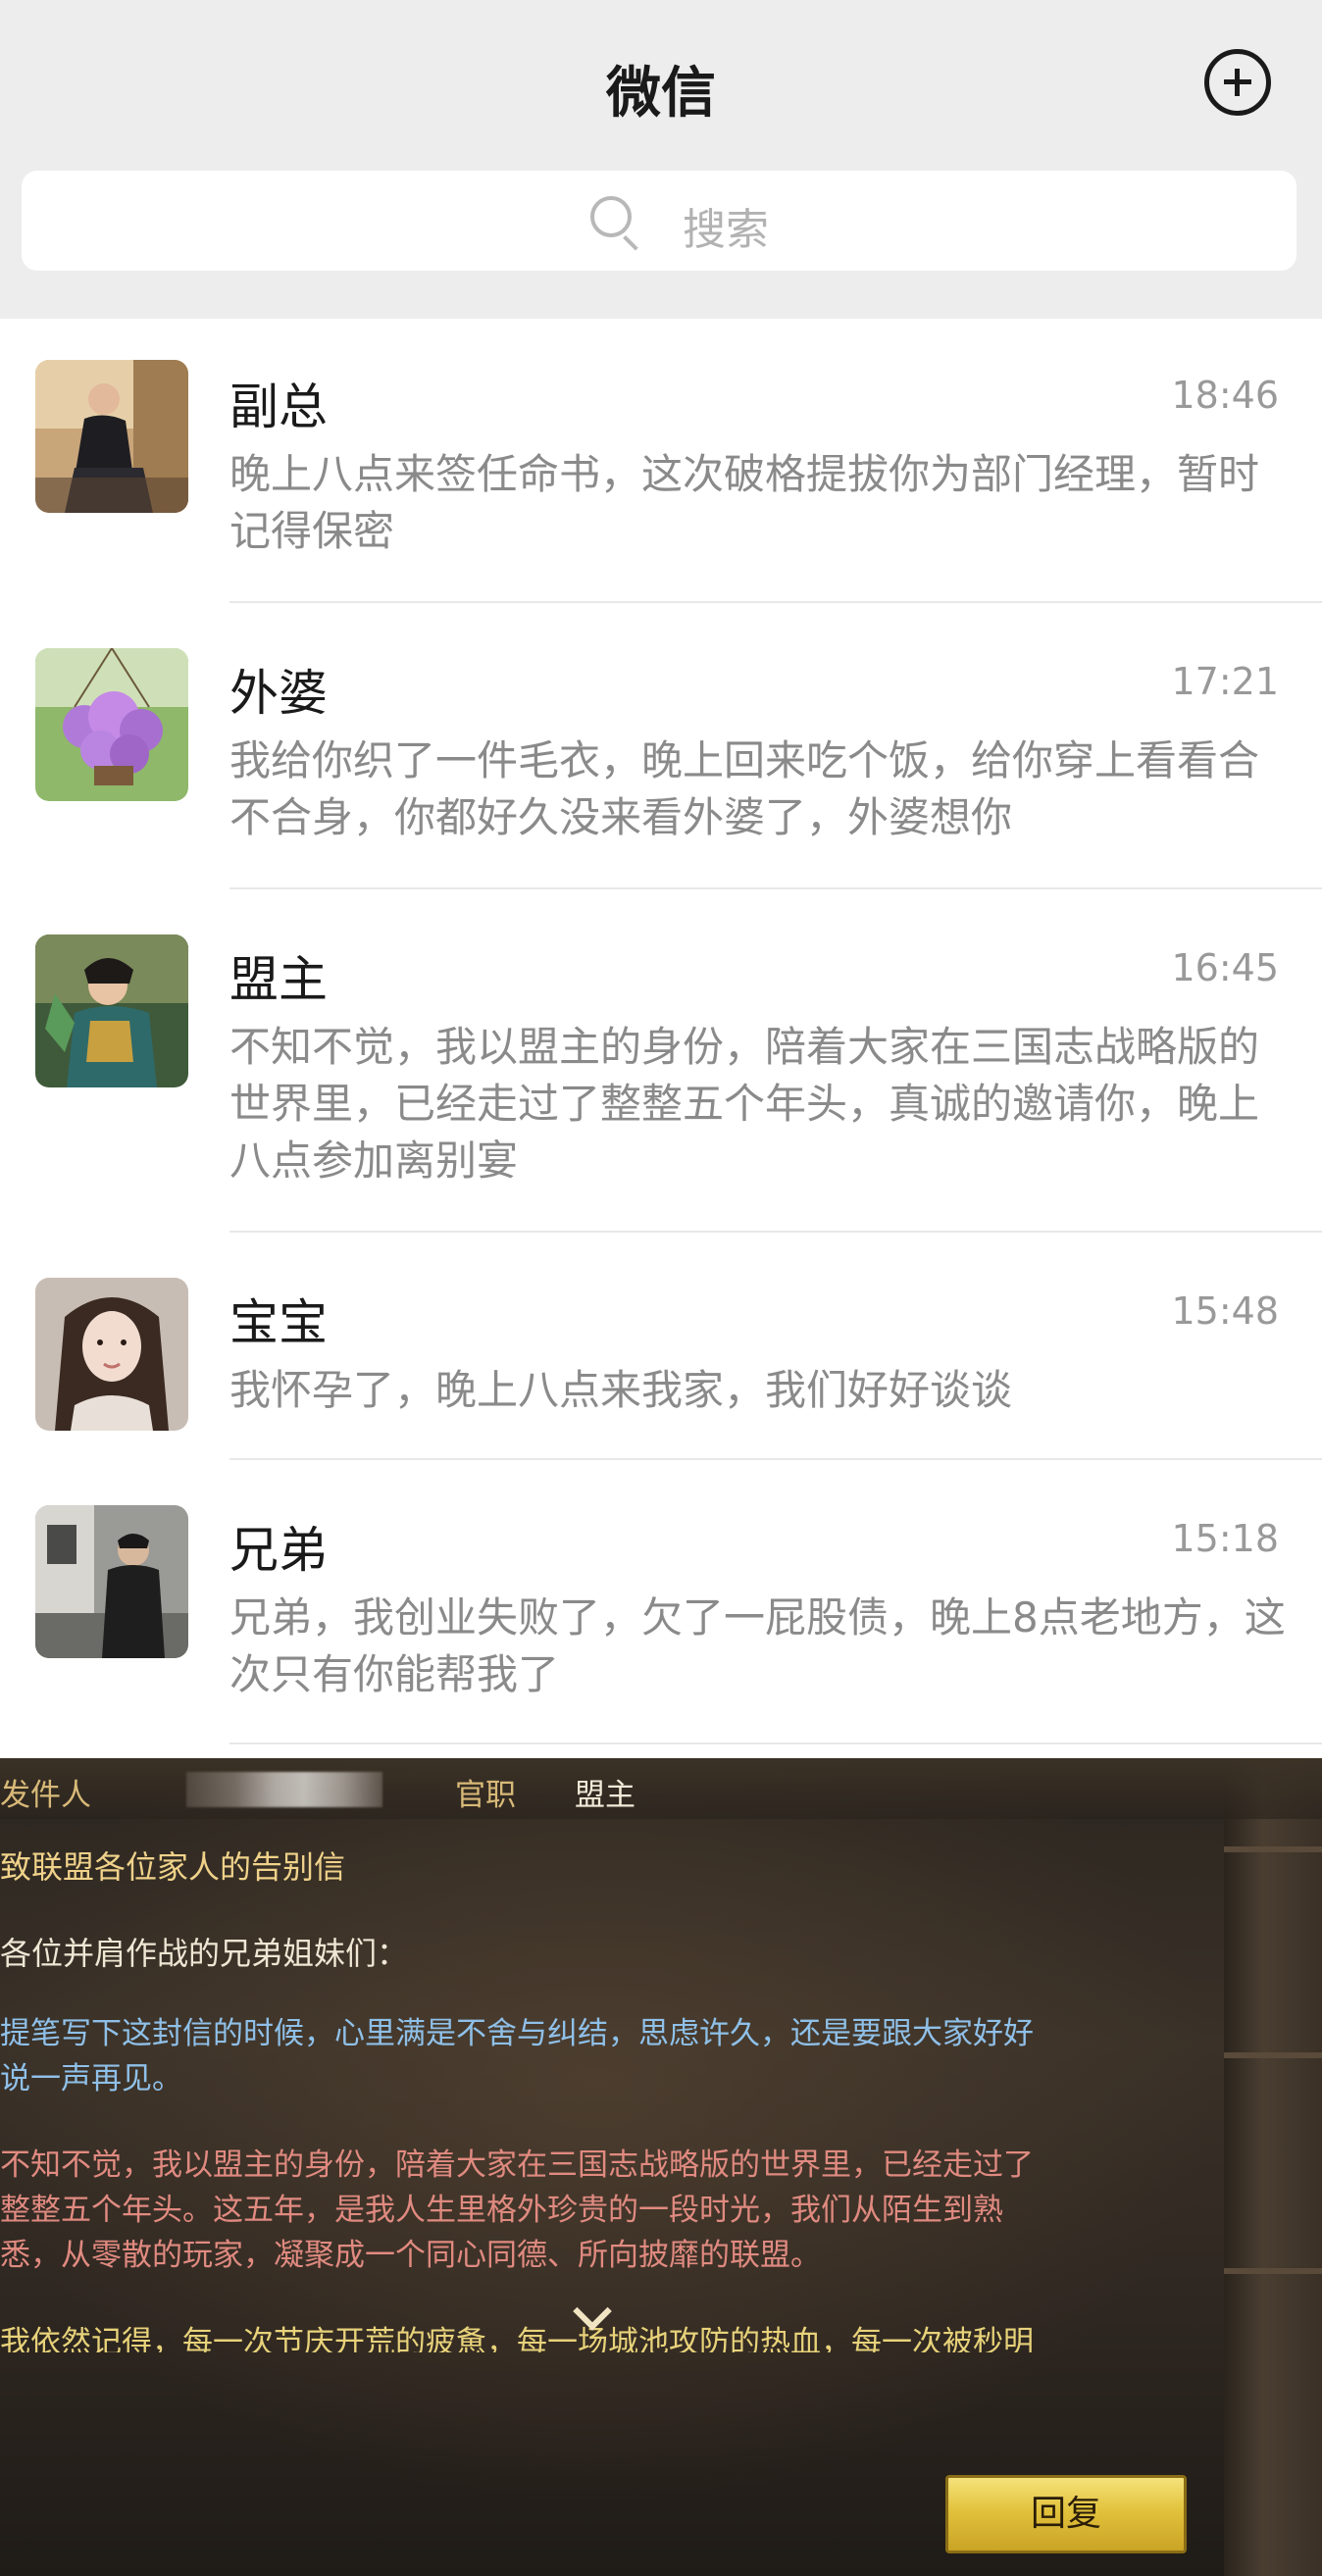  Describe the element at coordinates (1225, 681) in the screenshot. I see `chat-time: 17:21` at that location.